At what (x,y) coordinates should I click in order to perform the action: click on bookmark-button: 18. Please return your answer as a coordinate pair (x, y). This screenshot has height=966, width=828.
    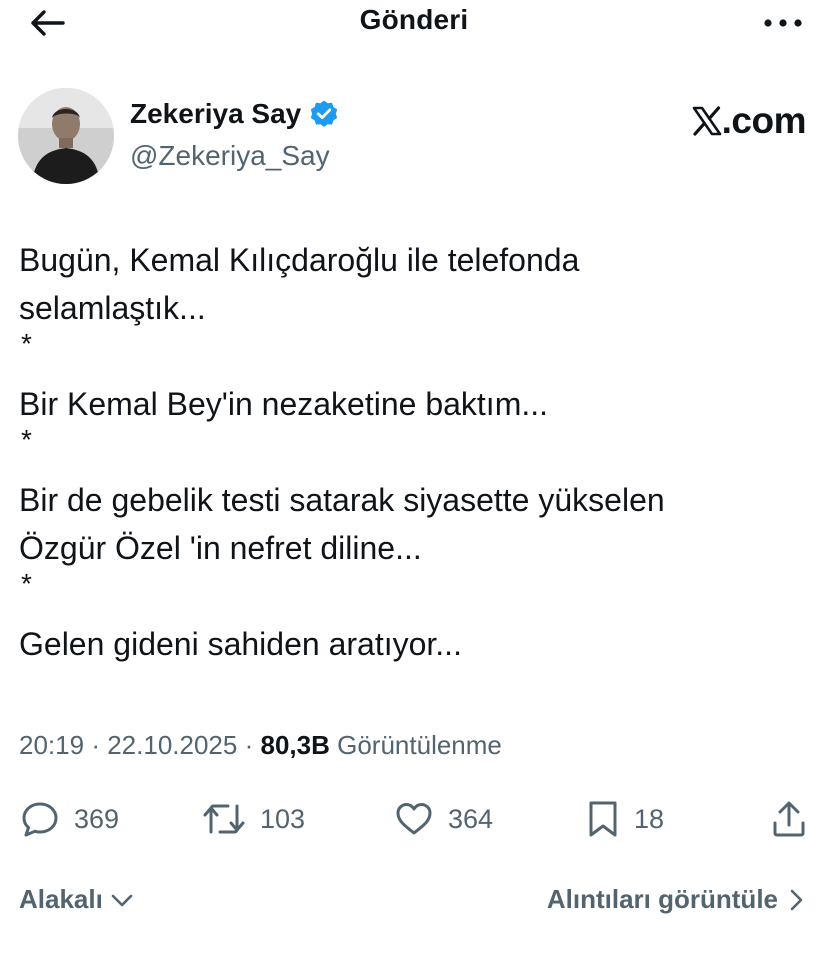
    Looking at the image, I should click on (625, 819).